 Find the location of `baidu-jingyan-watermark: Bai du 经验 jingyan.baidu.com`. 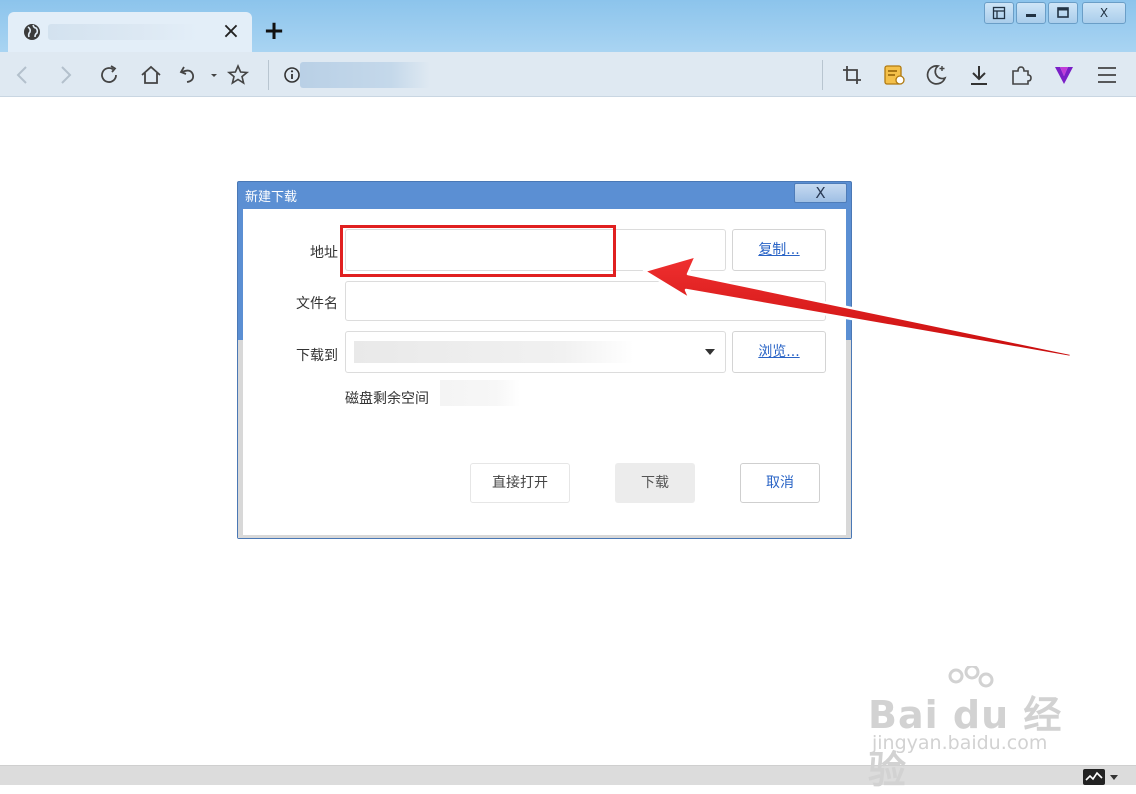

baidu-jingyan-watermark: Bai du 经验 jingyan.baidu.com is located at coordinates (973, 729).